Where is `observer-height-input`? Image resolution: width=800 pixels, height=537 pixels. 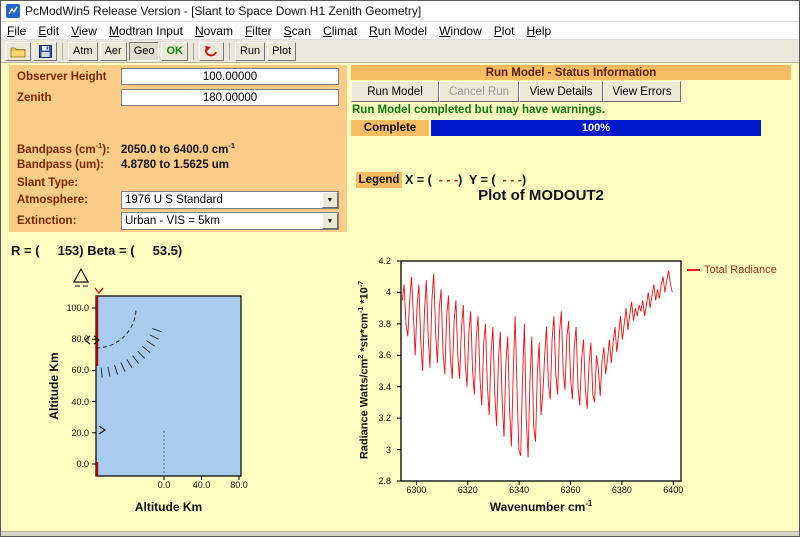 observer-height-input is located at coordinates (230, 76).